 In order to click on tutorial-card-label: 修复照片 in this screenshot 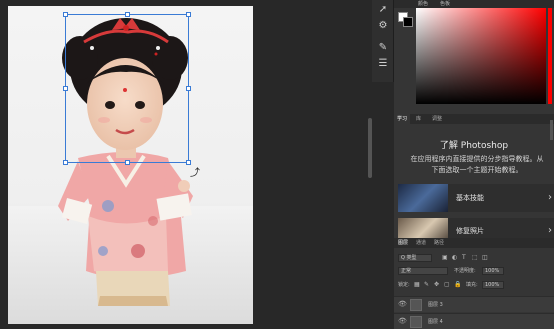, I will do `click(470, 231)`.